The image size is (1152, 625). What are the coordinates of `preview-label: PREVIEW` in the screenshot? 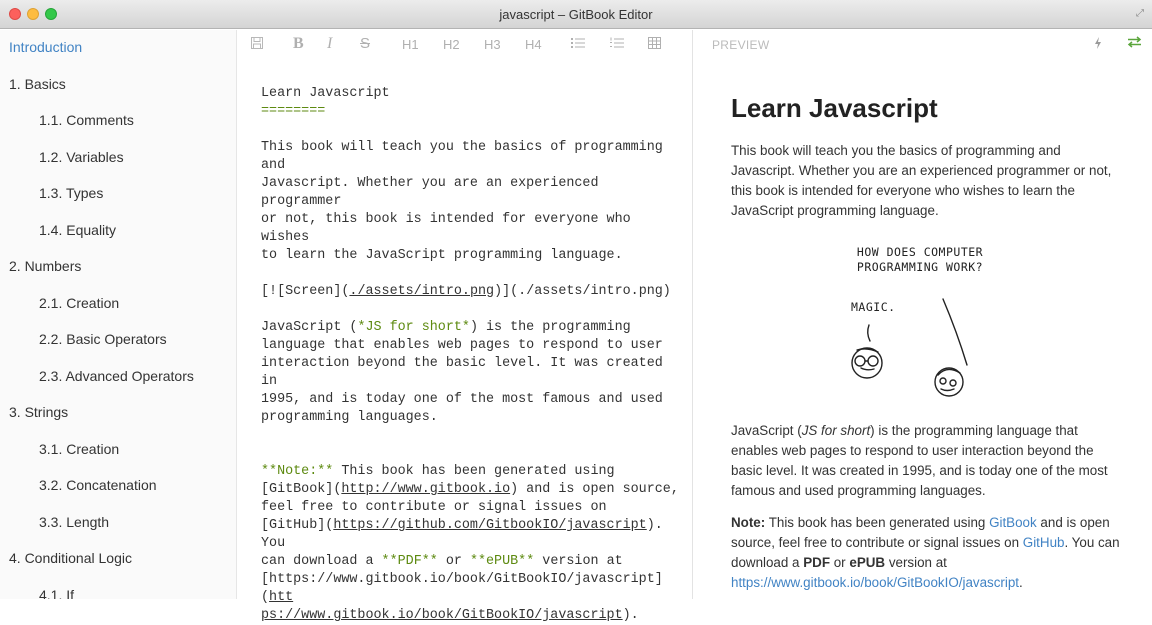 It's located at (741, 45).